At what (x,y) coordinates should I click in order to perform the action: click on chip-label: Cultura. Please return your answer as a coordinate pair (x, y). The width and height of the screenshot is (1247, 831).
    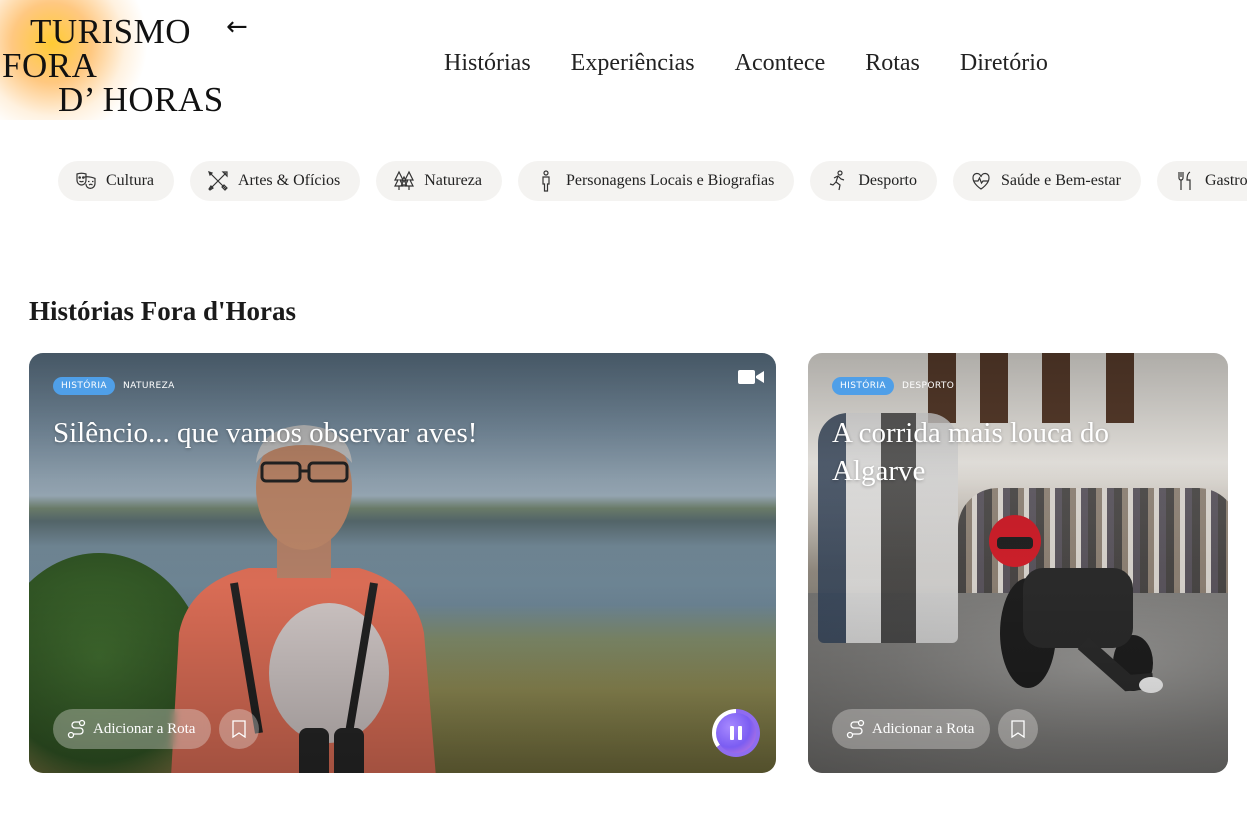
    Looking at the image, I should click on (130, 180).